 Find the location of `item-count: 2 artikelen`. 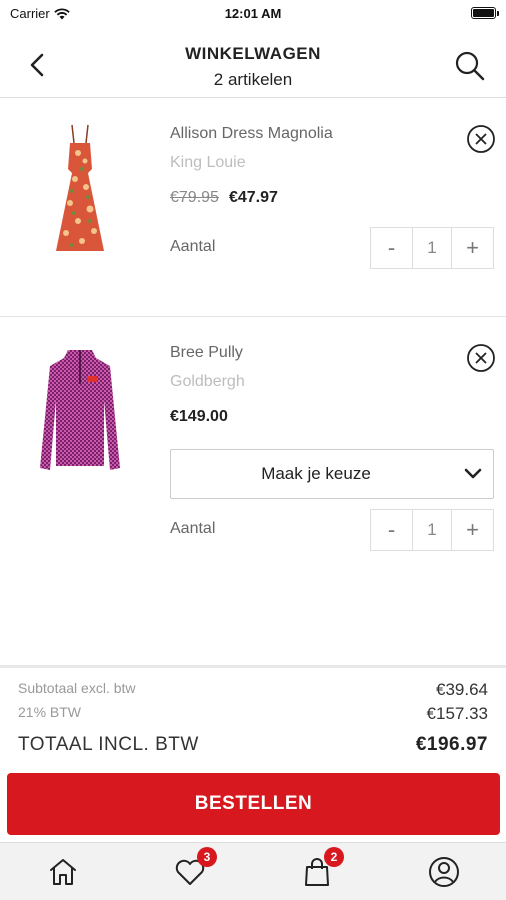

item-count: 2 artikelen is located at coordinates (253, 79).